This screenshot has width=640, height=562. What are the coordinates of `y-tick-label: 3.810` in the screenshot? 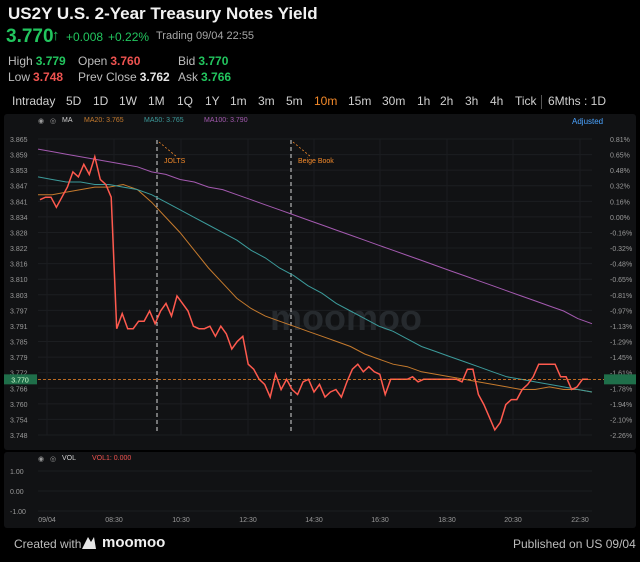 It's located at (19, 280).